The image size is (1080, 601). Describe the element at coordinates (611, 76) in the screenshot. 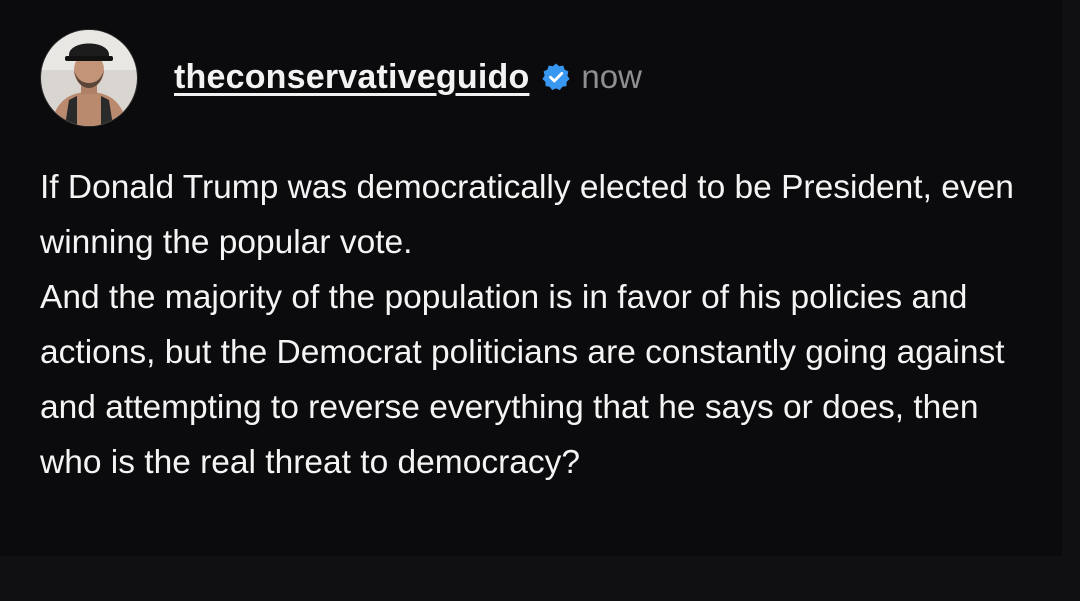

I see `timestamp: now` at that location.